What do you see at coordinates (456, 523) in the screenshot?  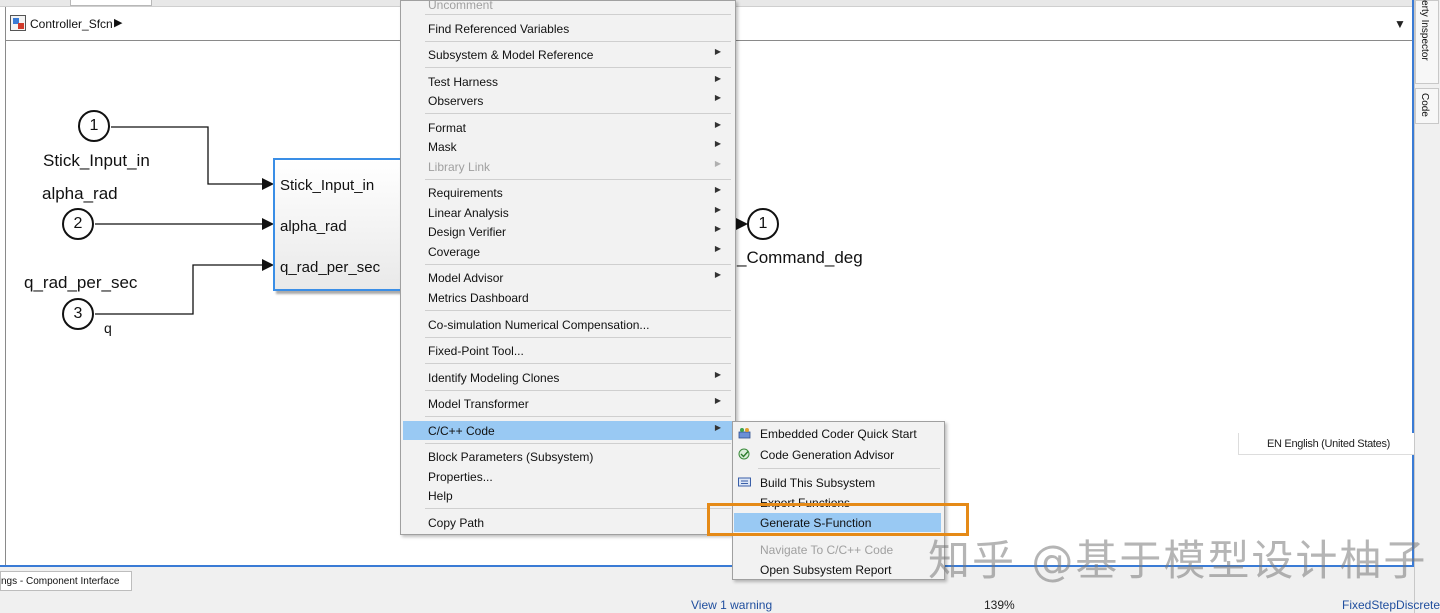 I see `menu-item-label: Copy Path` at bounding box center [456, 523].